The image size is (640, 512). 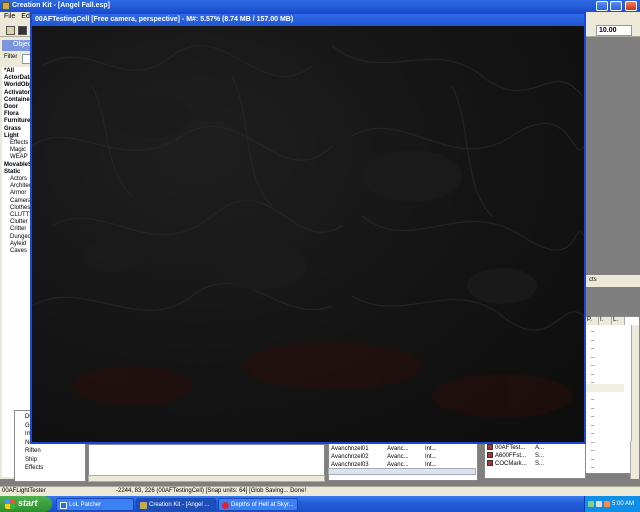 What do you see at coordinates (631, 6) in the screenshot?
I see `close-button` at bounding box center [631, 6].